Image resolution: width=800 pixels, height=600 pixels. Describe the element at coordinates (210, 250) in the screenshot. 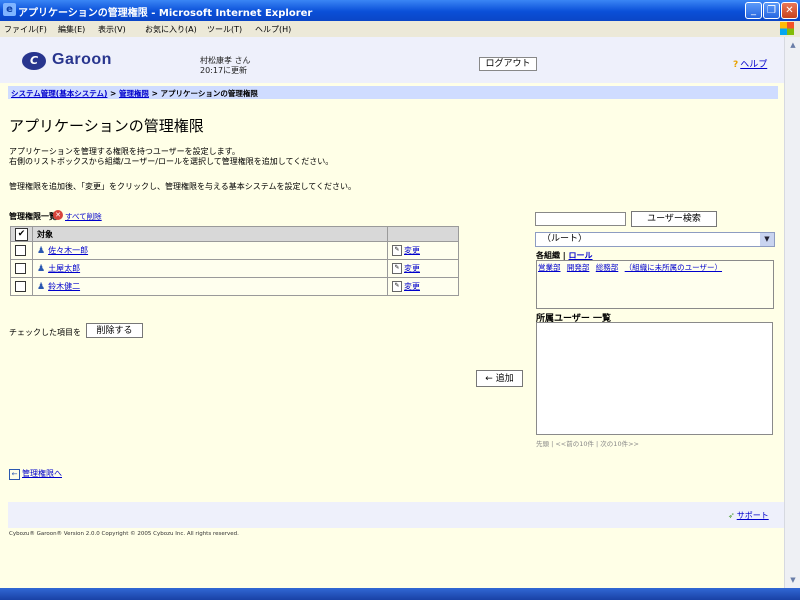

I see `row-target-cell: ♟ 佐々木一郎` at that location.